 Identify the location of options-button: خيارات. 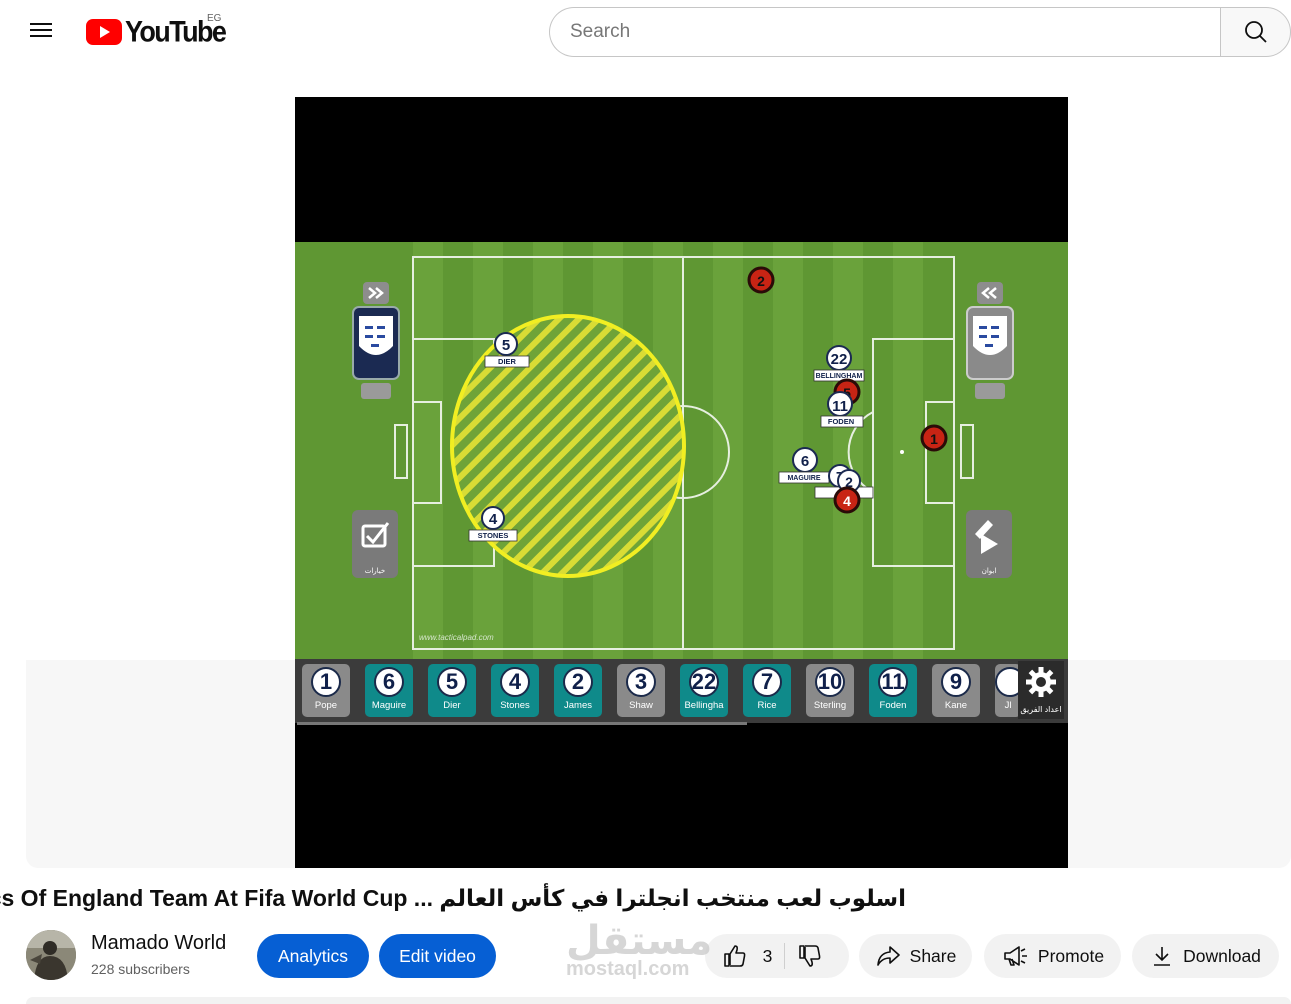
(375, 544).